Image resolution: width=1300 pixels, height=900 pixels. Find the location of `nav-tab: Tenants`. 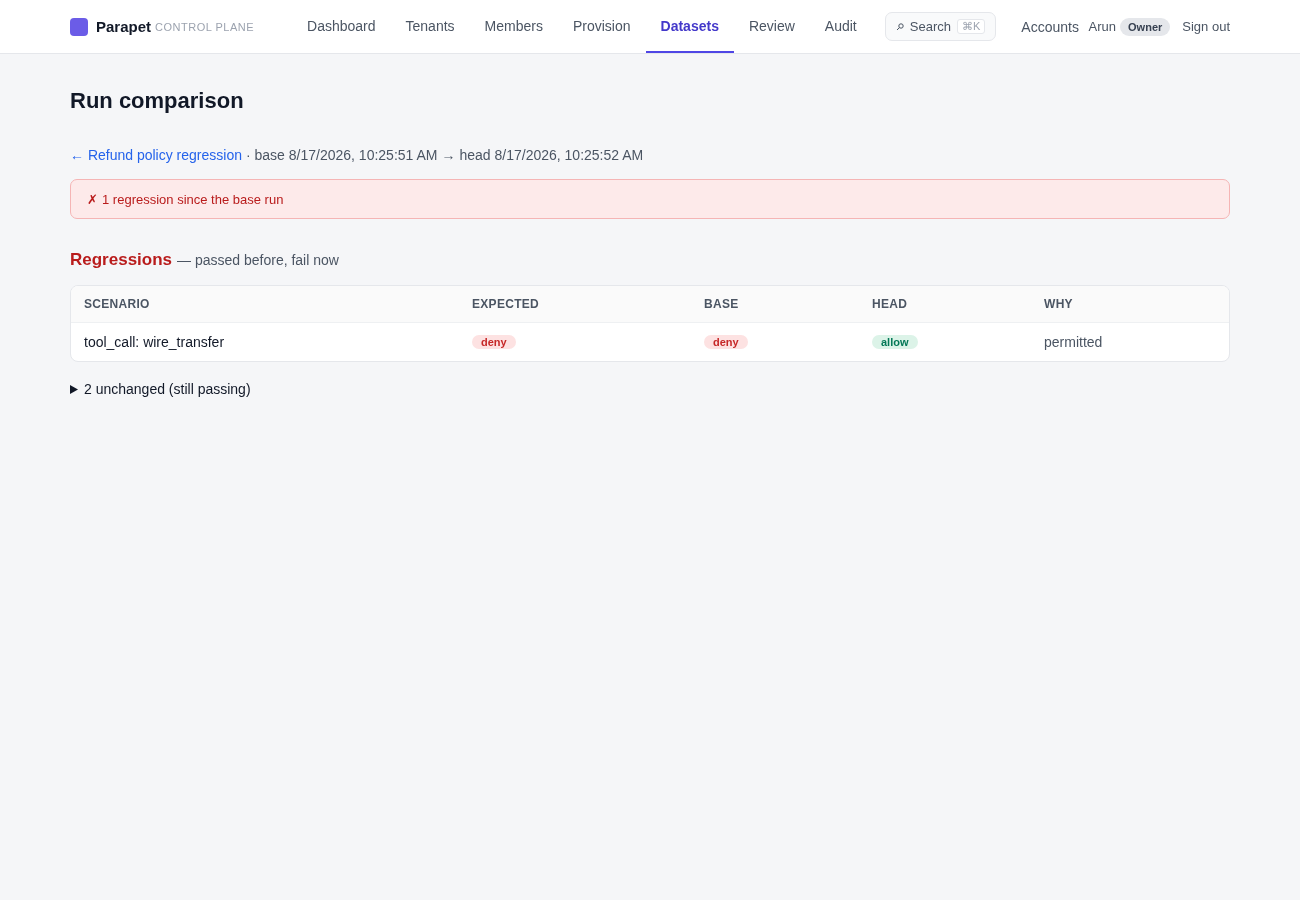

nav-tab: Tenants is located at coordinates (430, 26).